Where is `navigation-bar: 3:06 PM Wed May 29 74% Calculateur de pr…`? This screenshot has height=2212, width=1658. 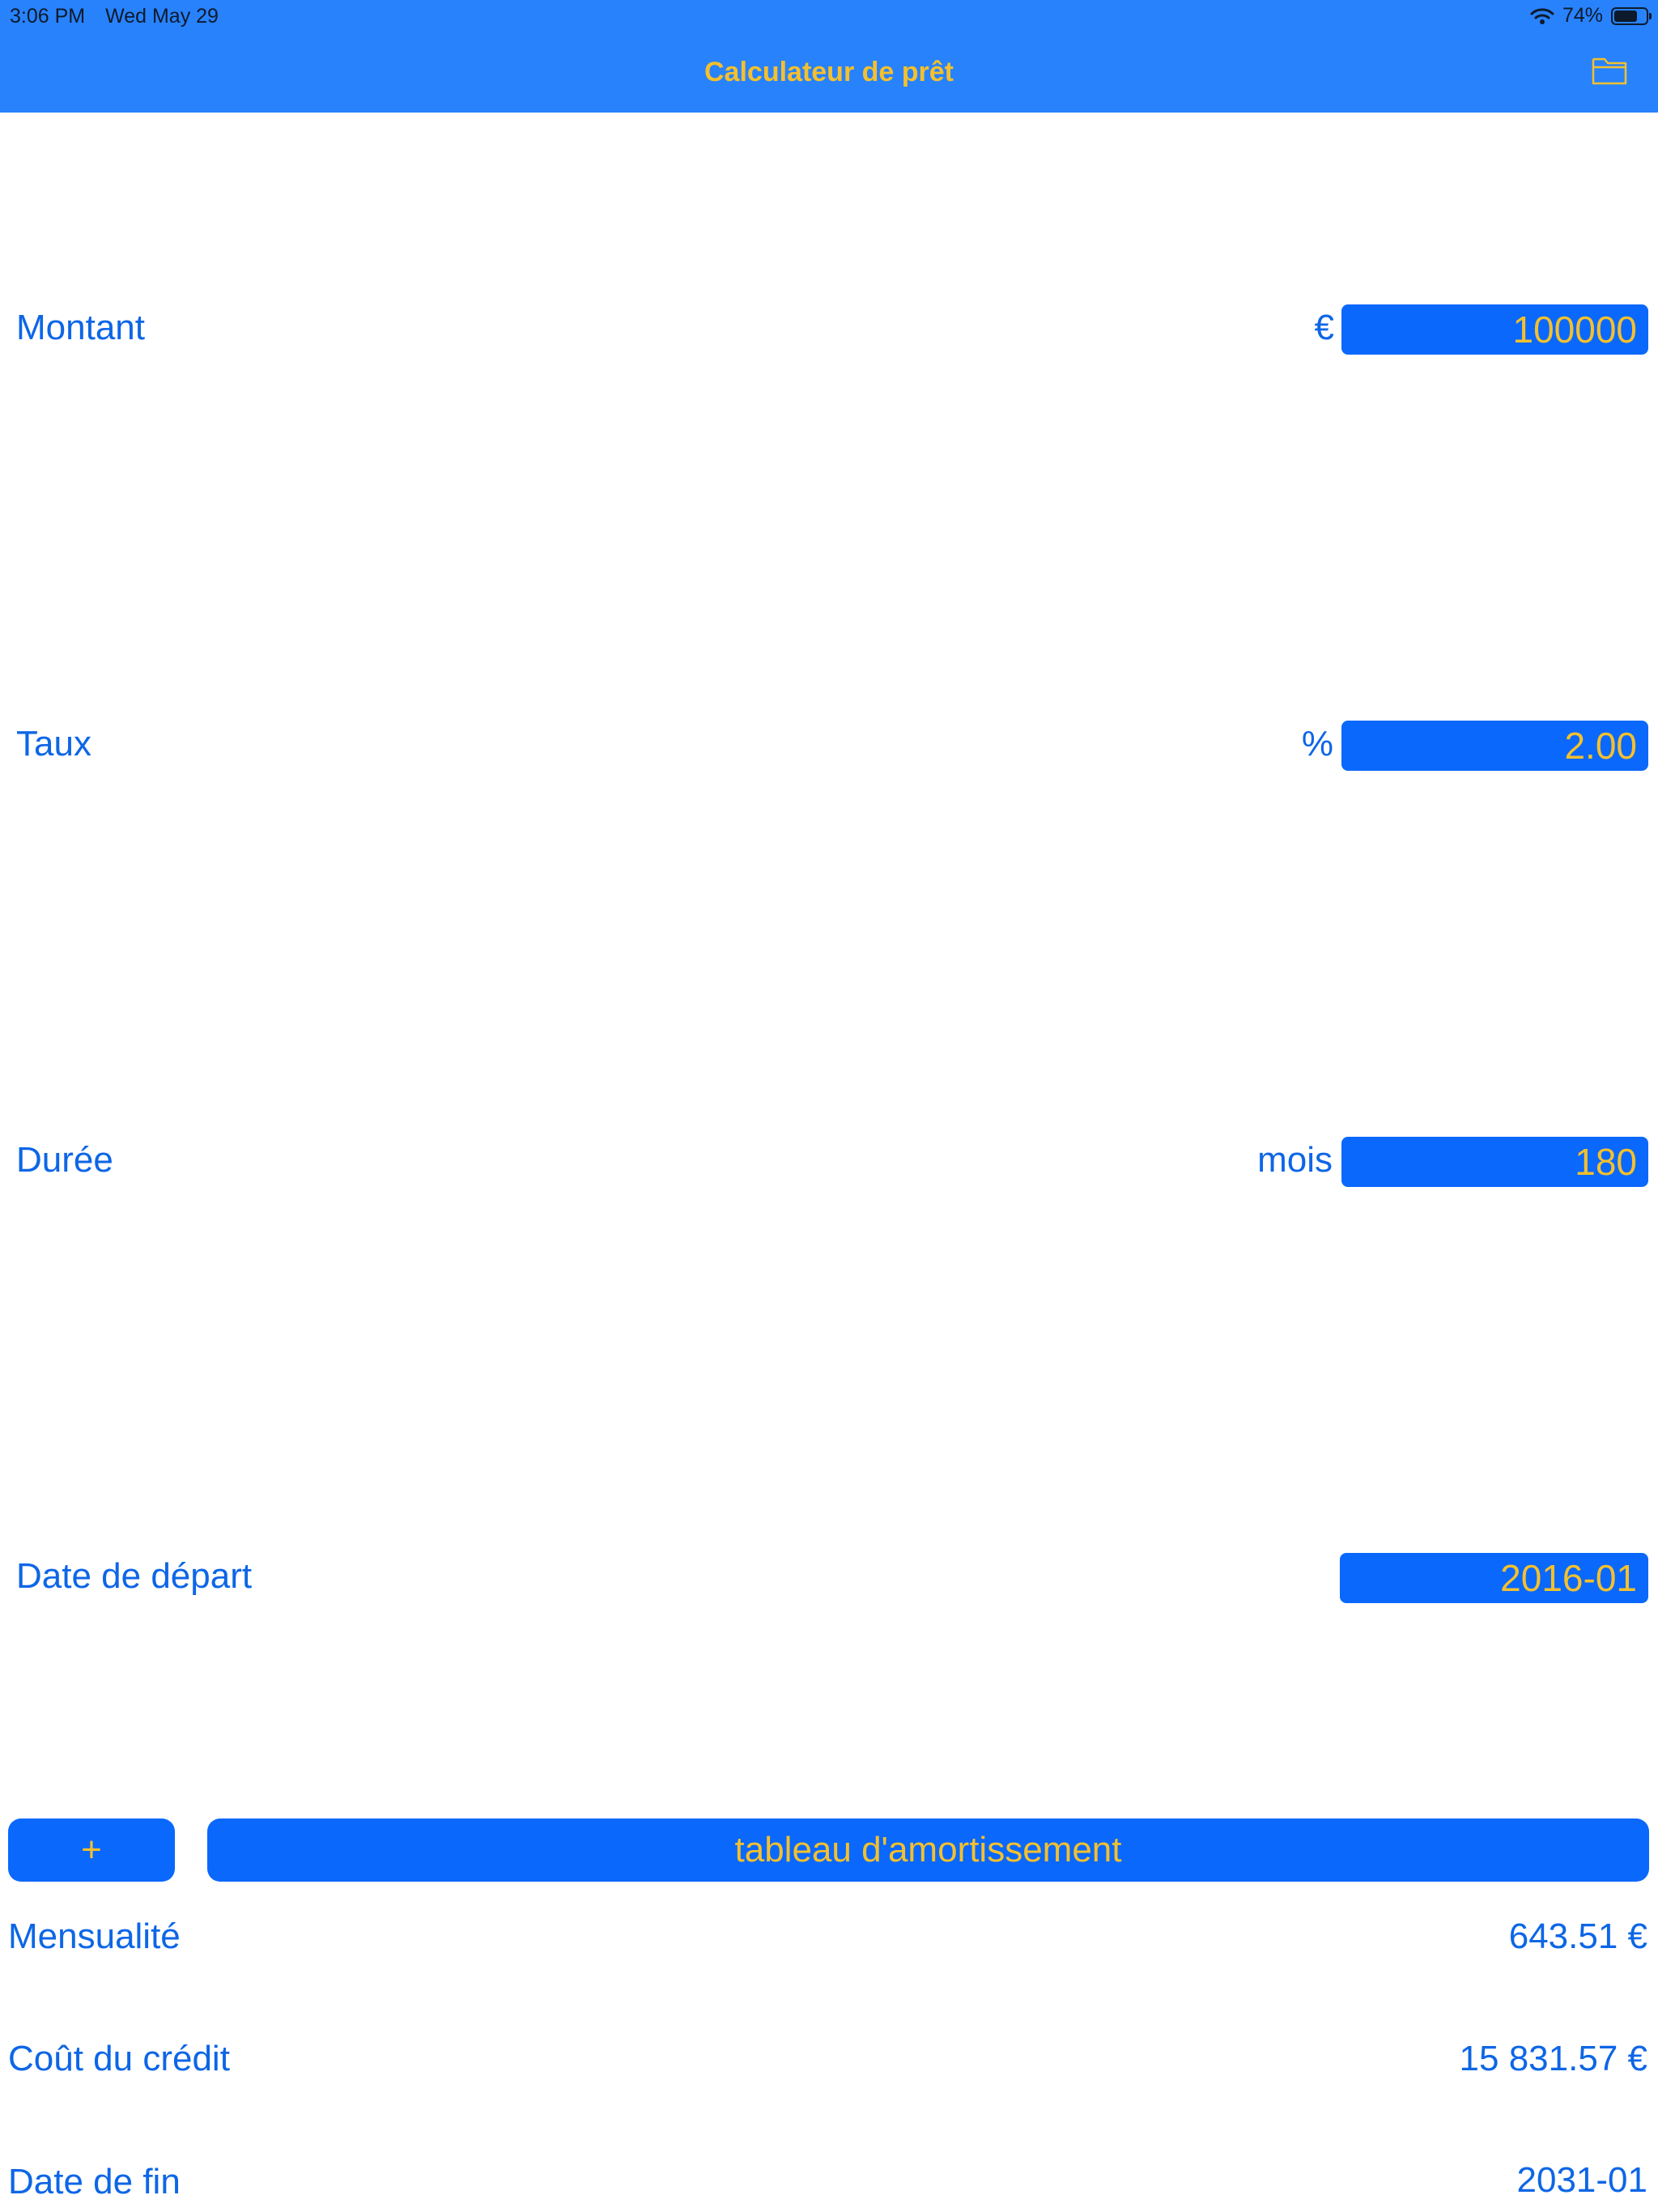 navigation-bar: 3:06 PM Wed May 29 74% Calculateur de pr… is located at coordinates (829, 56).